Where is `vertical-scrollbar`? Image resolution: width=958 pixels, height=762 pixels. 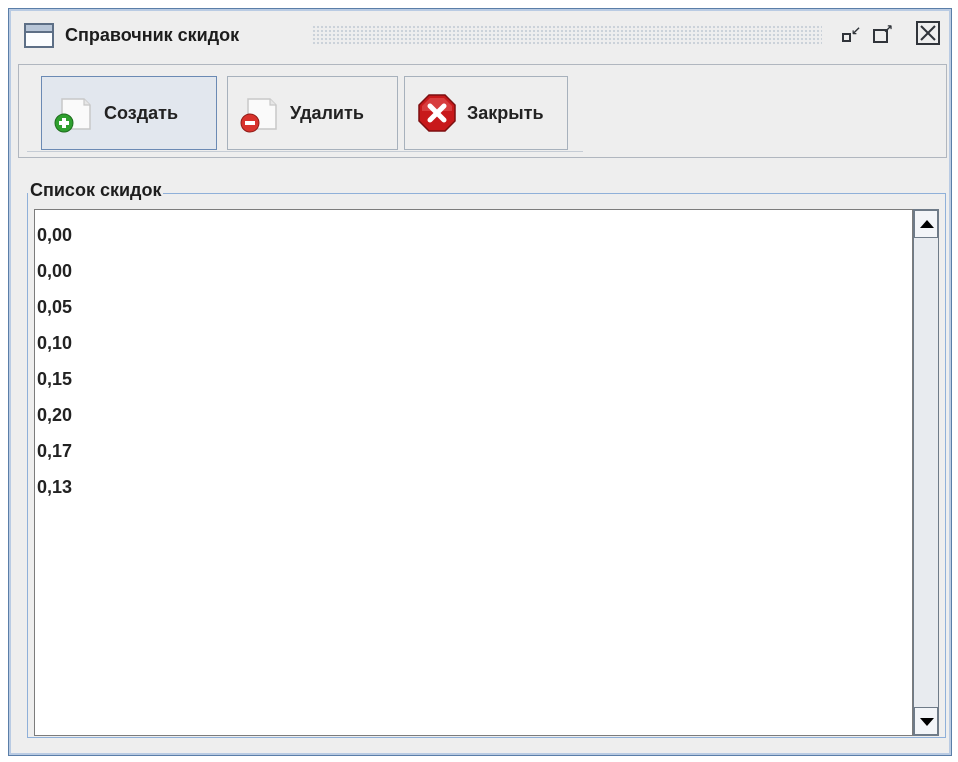 vertical-scrollbar is located at coordinates (926, 472).